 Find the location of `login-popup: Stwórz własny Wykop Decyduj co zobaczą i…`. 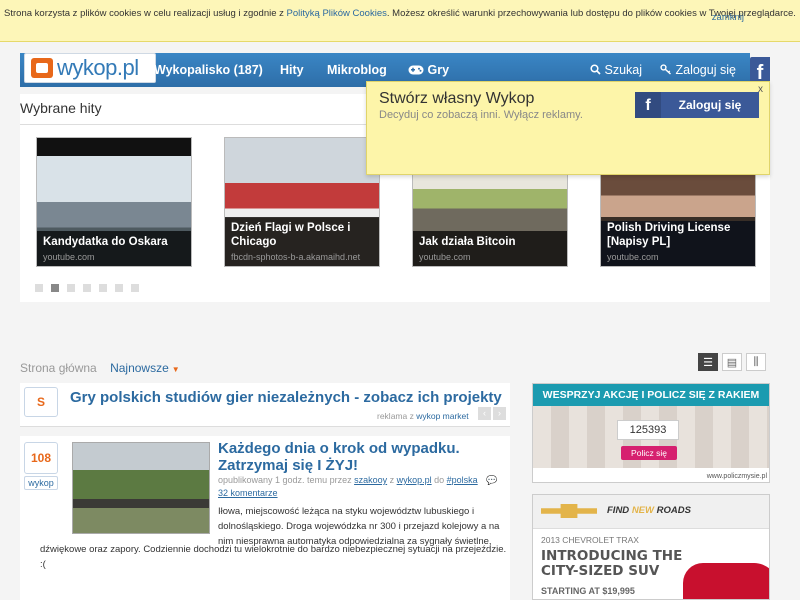

login-popup: Stwórz własny Wykop Decyduj co zobaczą i… is located at coordinates (568, 128).